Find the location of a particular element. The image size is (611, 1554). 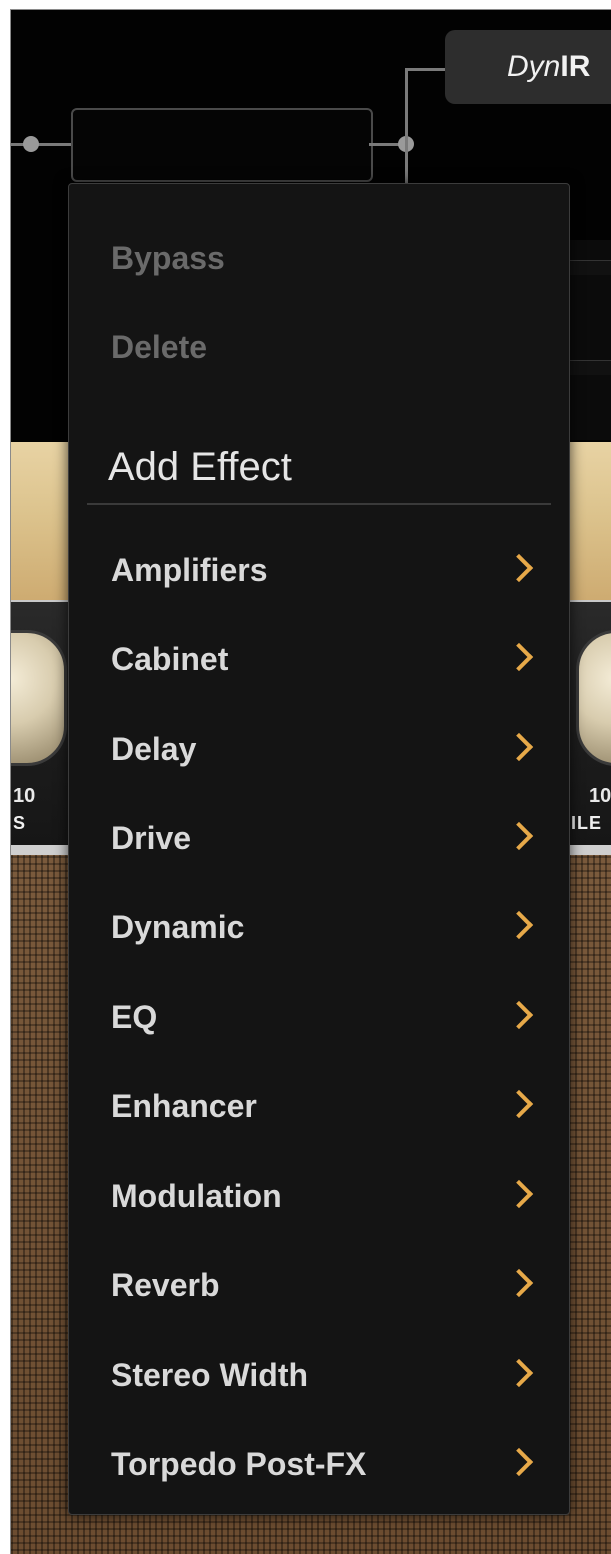

chain-node-left is located at coordinates (31, 144).